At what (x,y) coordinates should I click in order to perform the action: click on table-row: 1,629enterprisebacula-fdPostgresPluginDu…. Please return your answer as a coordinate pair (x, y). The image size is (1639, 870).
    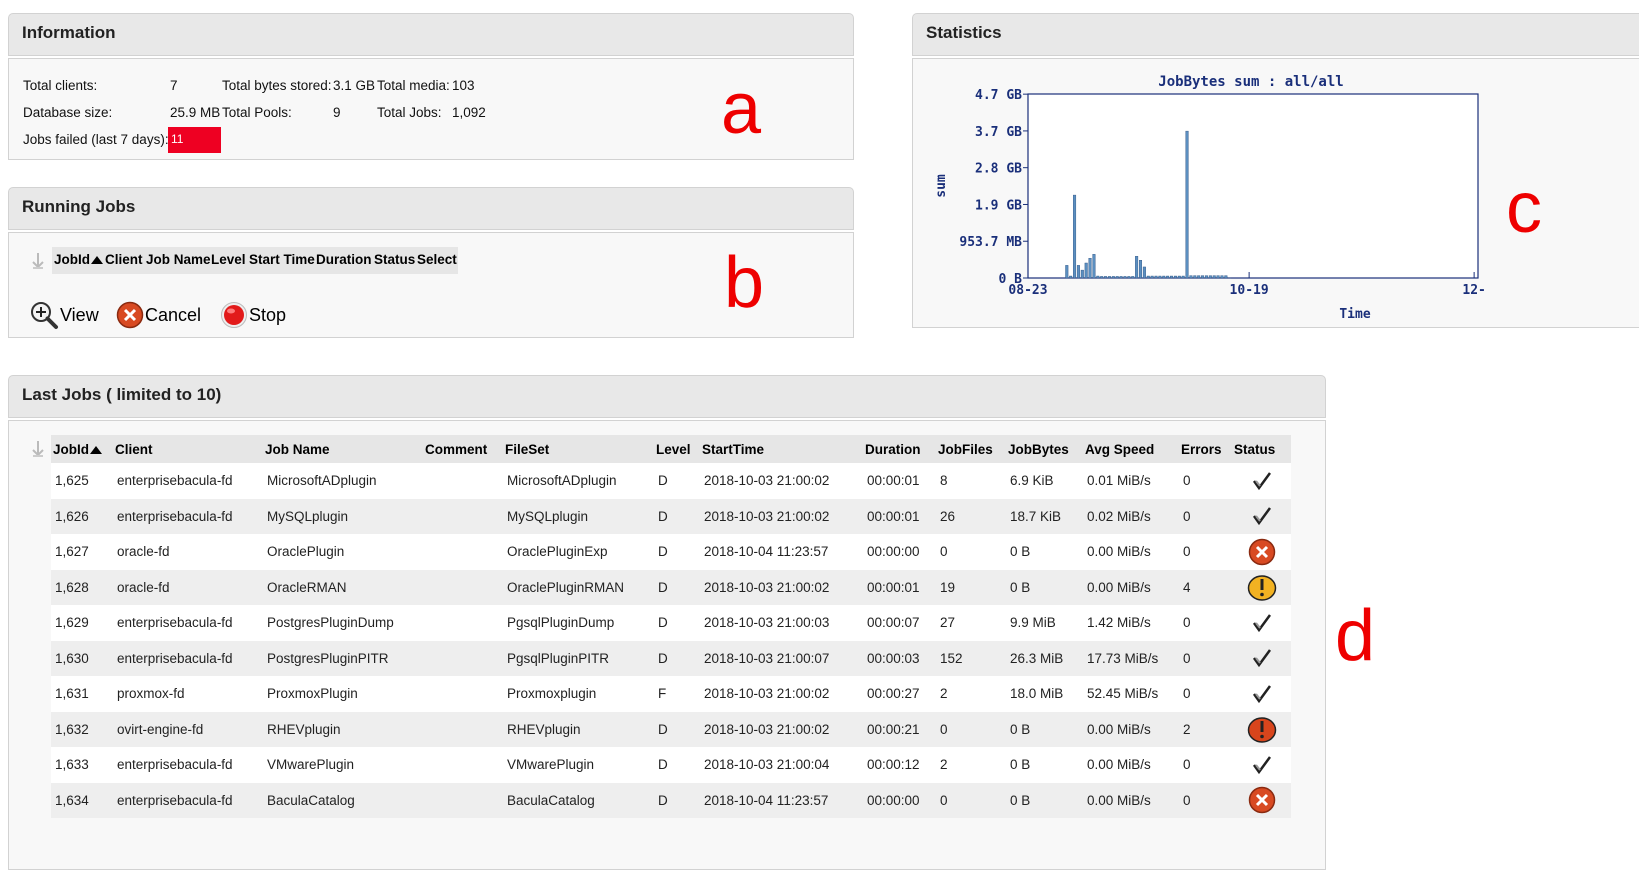
    Looking at the image, I should click on (671, 623).